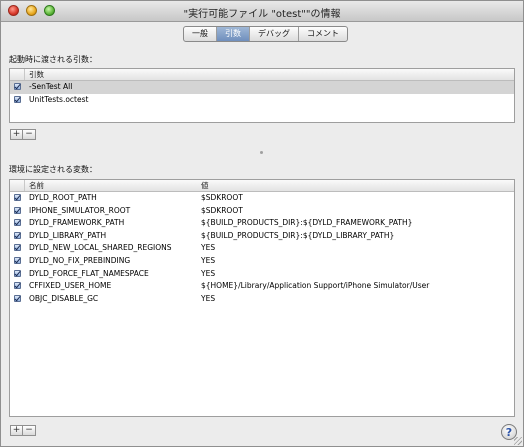 The width and height of the screenshot is (524, 447). Describe the element at coordinates (262, 87) in the screenshot. I see `argument-row: -SenTest All` at that location.